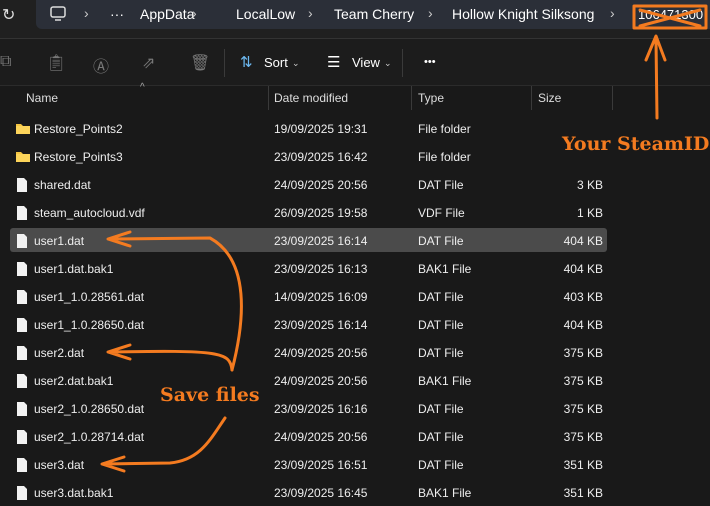 This screenshot has width=710, height=506. What do you see at coordinates (89, 213) in the screenshot?
I see `file-name: steam_autocloud.vdf` at bounding box center [89, 213].